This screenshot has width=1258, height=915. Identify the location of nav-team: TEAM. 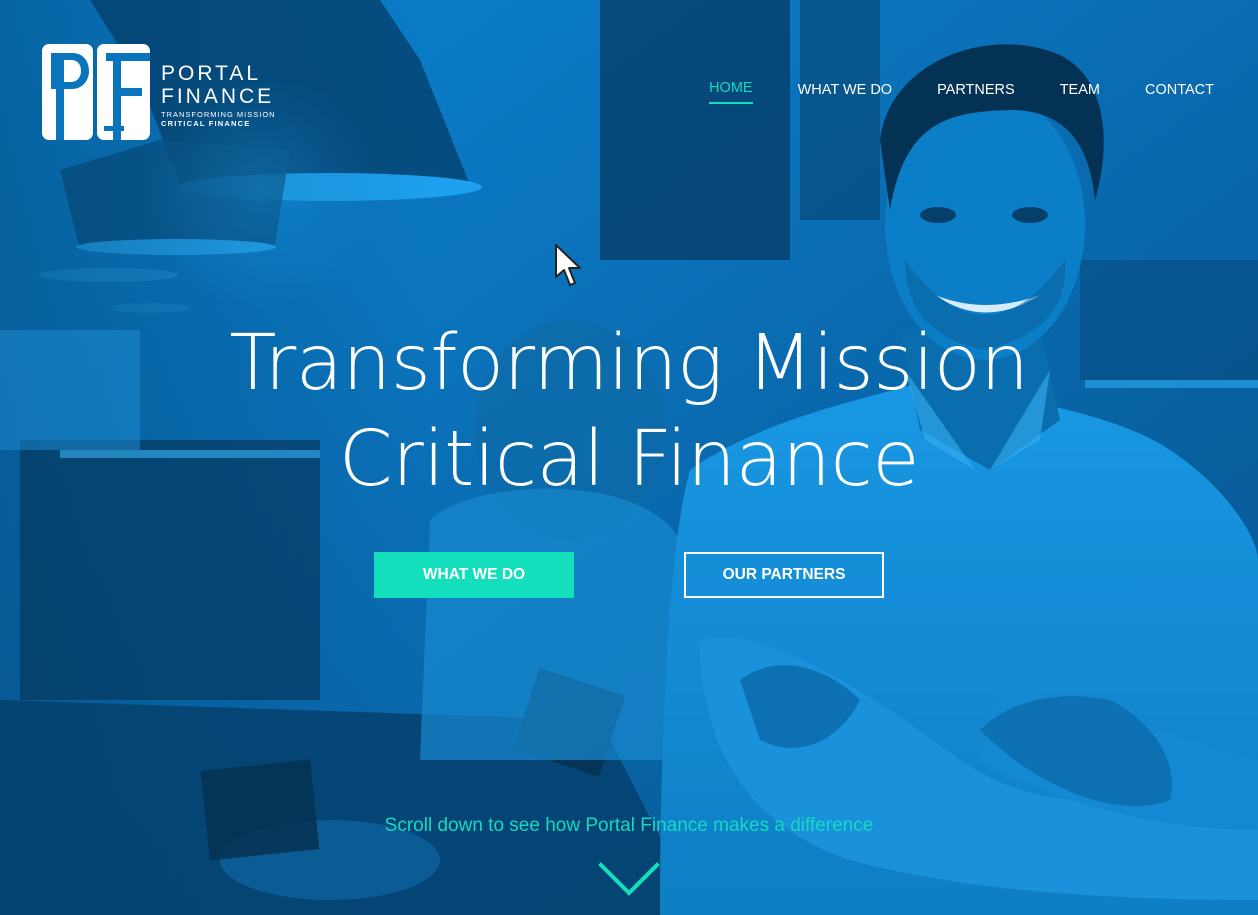
(1080, 94).